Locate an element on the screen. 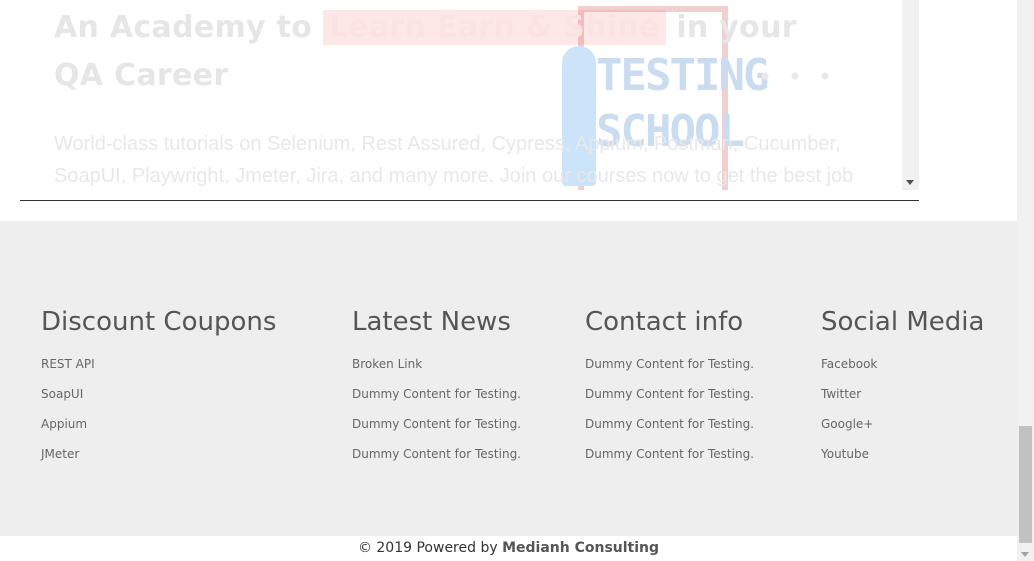 Image resolution: width=1034 pixels, height=561 pixels. footer-heading: Latest News is located at coordinates (431, 322).